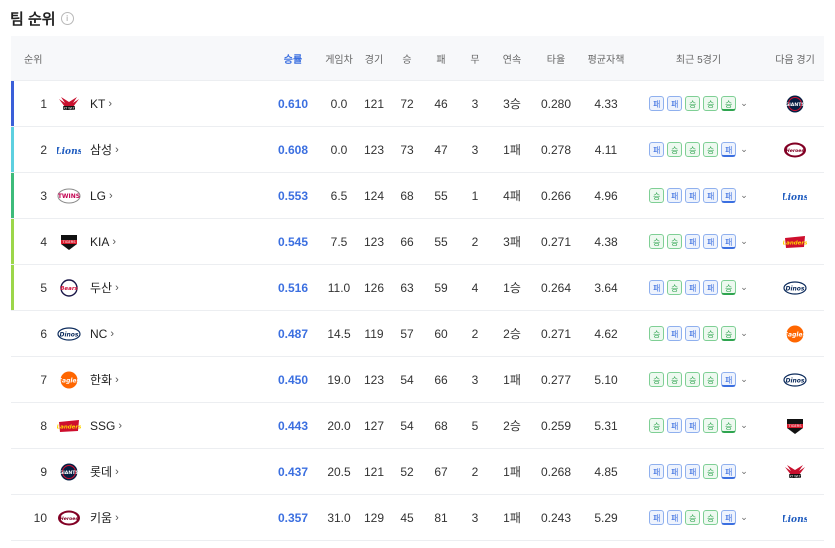 This screenshot has width=835, height=548. Describe the element at coordinates (795, 334) in the screenshot. I see `next-game: Eagles` at that location.